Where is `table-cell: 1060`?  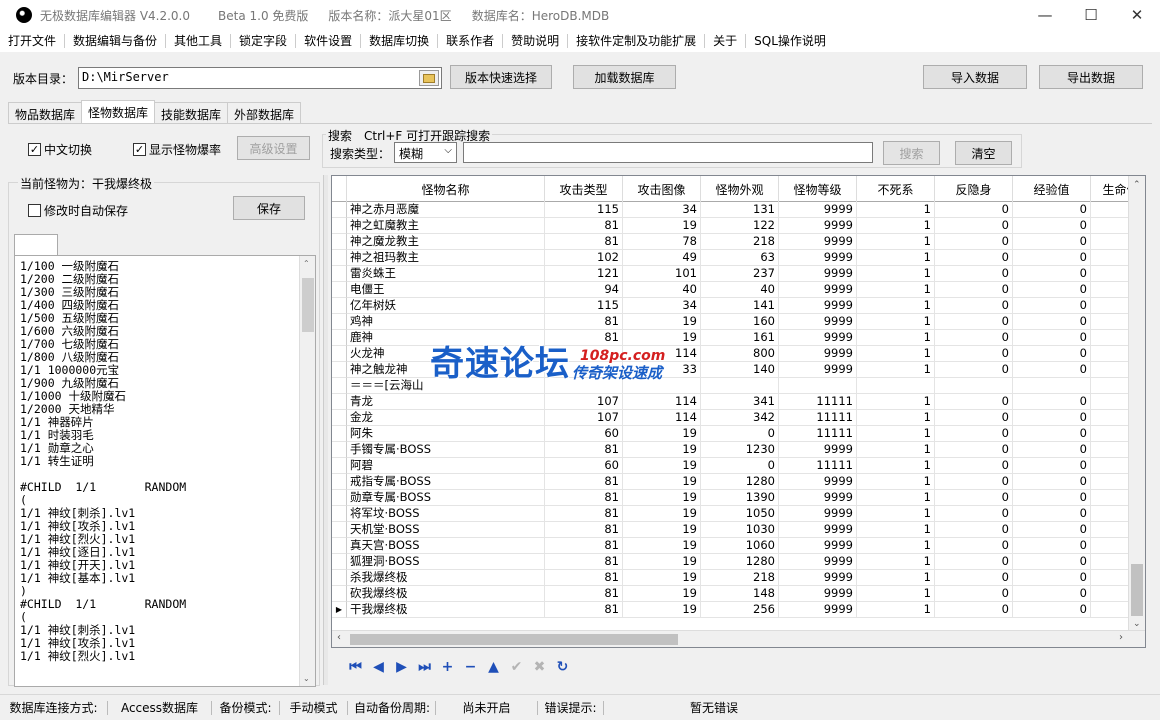
table-cell: 1060 is located at coordinates (740, 546).